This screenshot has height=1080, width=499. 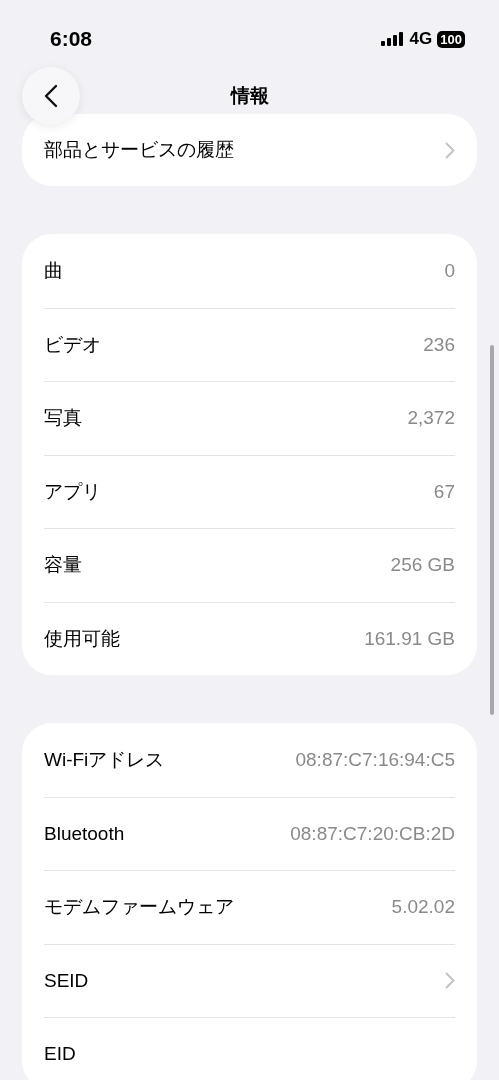 I want to click on back-chevron-icon, so click(x=51, y=96).